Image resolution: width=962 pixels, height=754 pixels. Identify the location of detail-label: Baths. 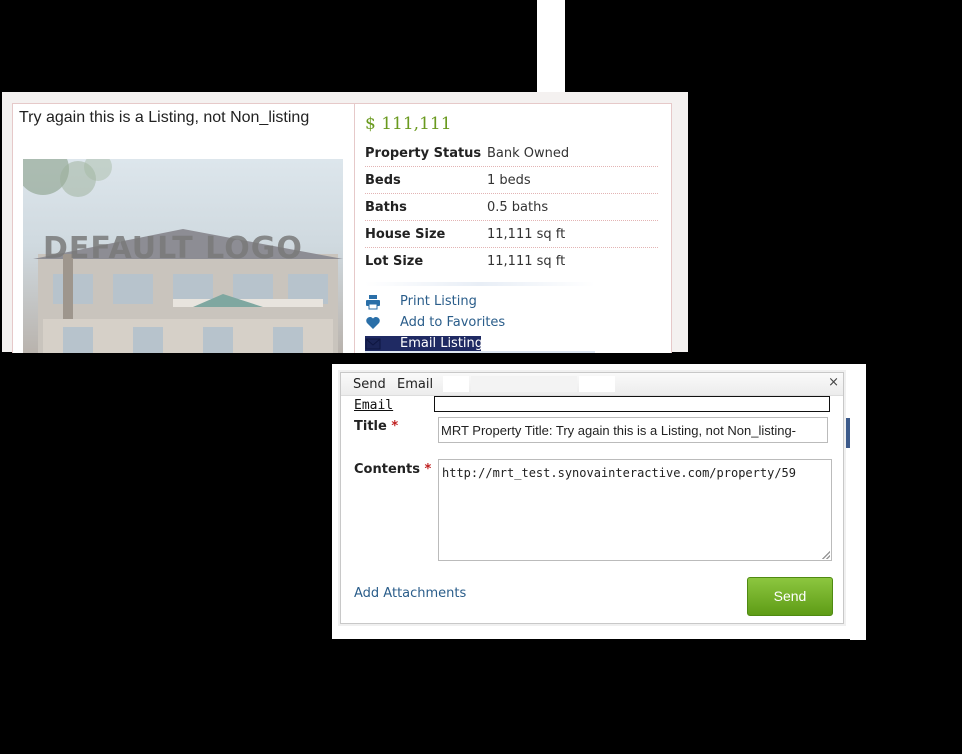
(386, 207).